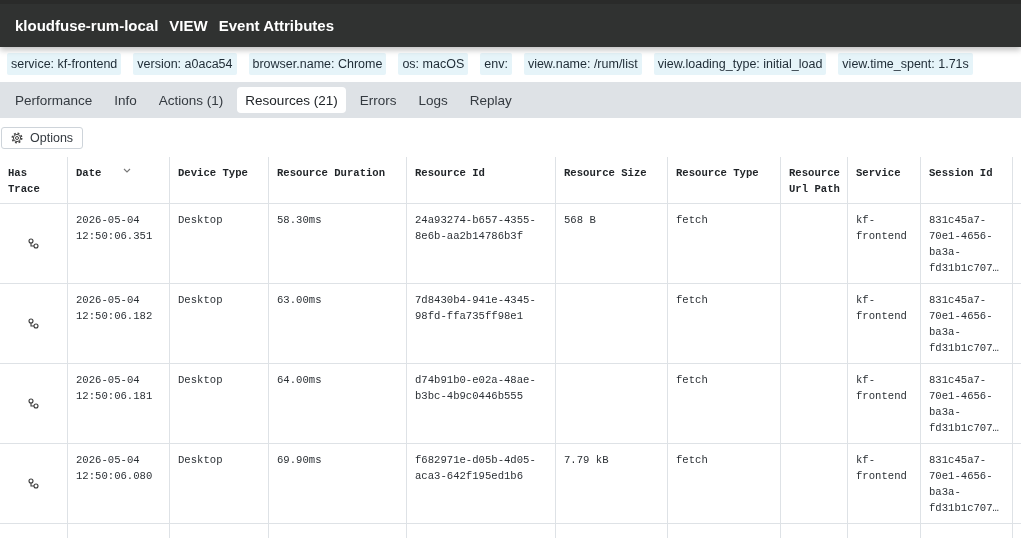 The image size is (1021, 538). Describe the element at coordinates (612, 244) in the screenshot. I see `table-cell: 568 B` at that location.